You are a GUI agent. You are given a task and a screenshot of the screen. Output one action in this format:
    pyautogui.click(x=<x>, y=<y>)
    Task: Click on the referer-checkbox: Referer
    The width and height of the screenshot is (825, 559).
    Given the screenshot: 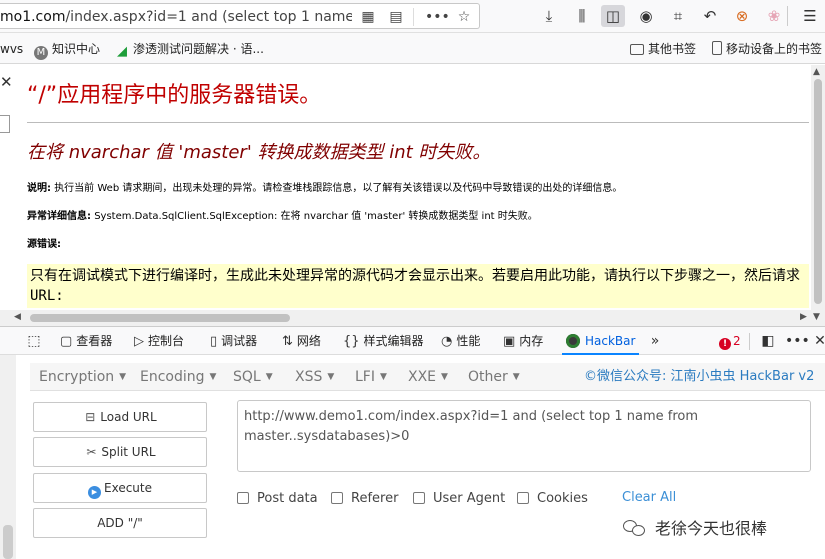 What is the action you would take?
    pyautogui.click(x=364, y=499)
    